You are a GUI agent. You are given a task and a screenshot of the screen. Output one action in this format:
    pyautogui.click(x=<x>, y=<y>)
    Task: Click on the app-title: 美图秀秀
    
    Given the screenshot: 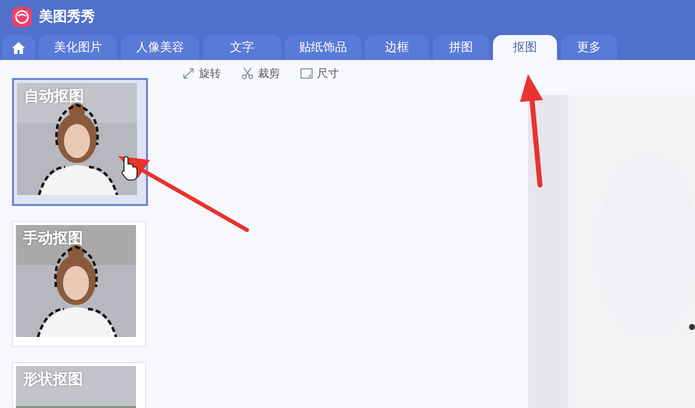 What is the action you would take?
    pyautogui.click(x=67, y=17)
    